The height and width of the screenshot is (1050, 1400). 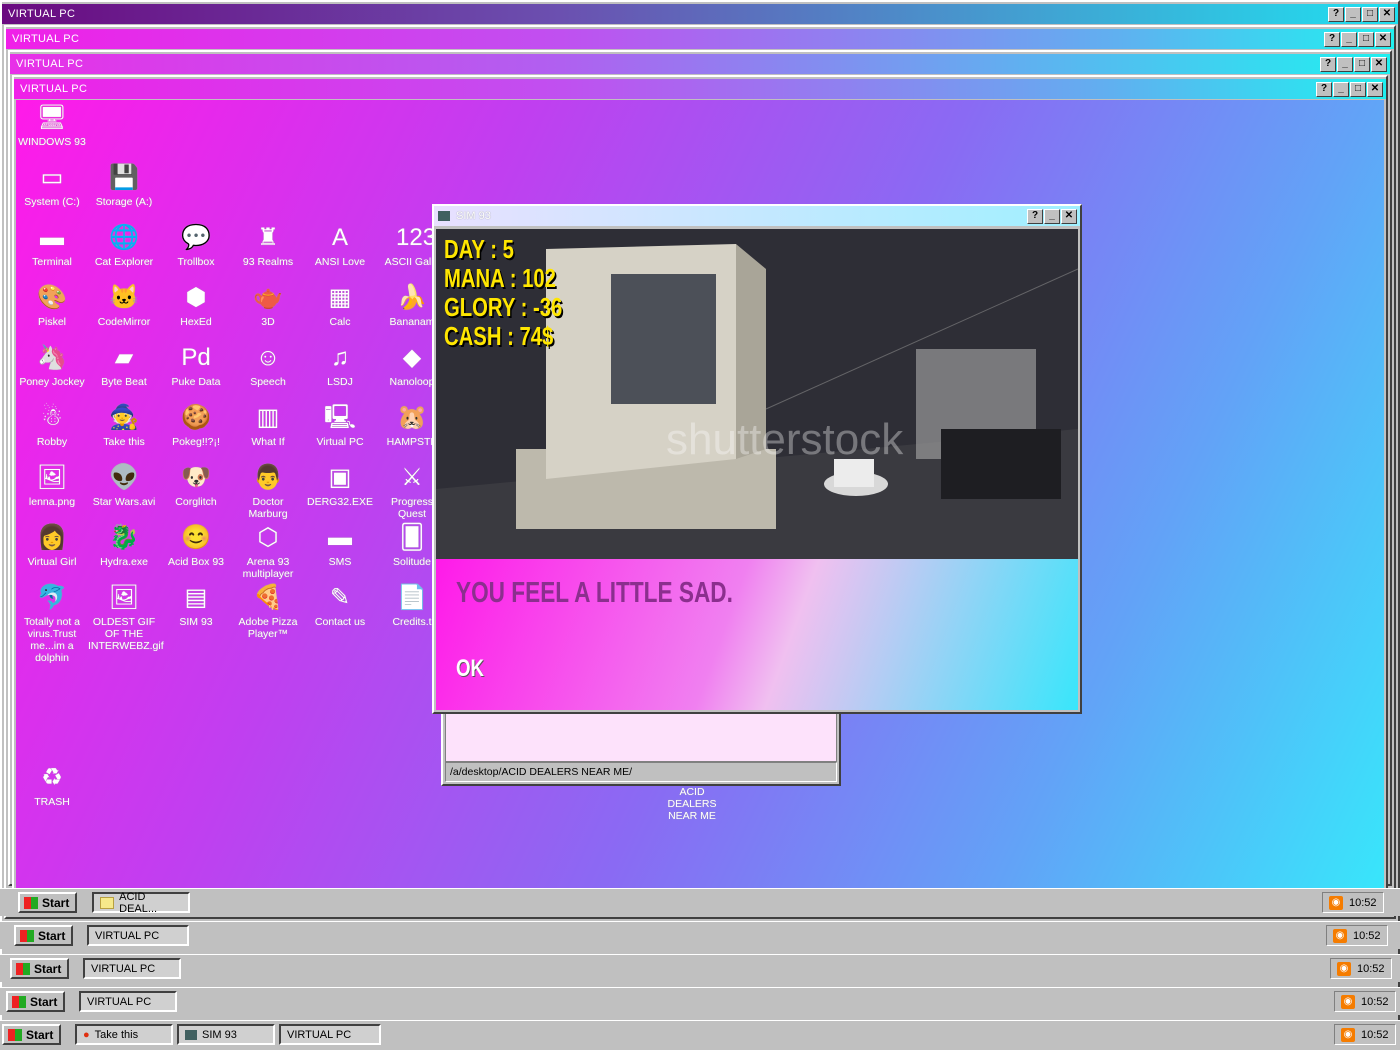 I want to click on desktop-icon: 🦄 Poney Jockey, so click(x=52, y=365).